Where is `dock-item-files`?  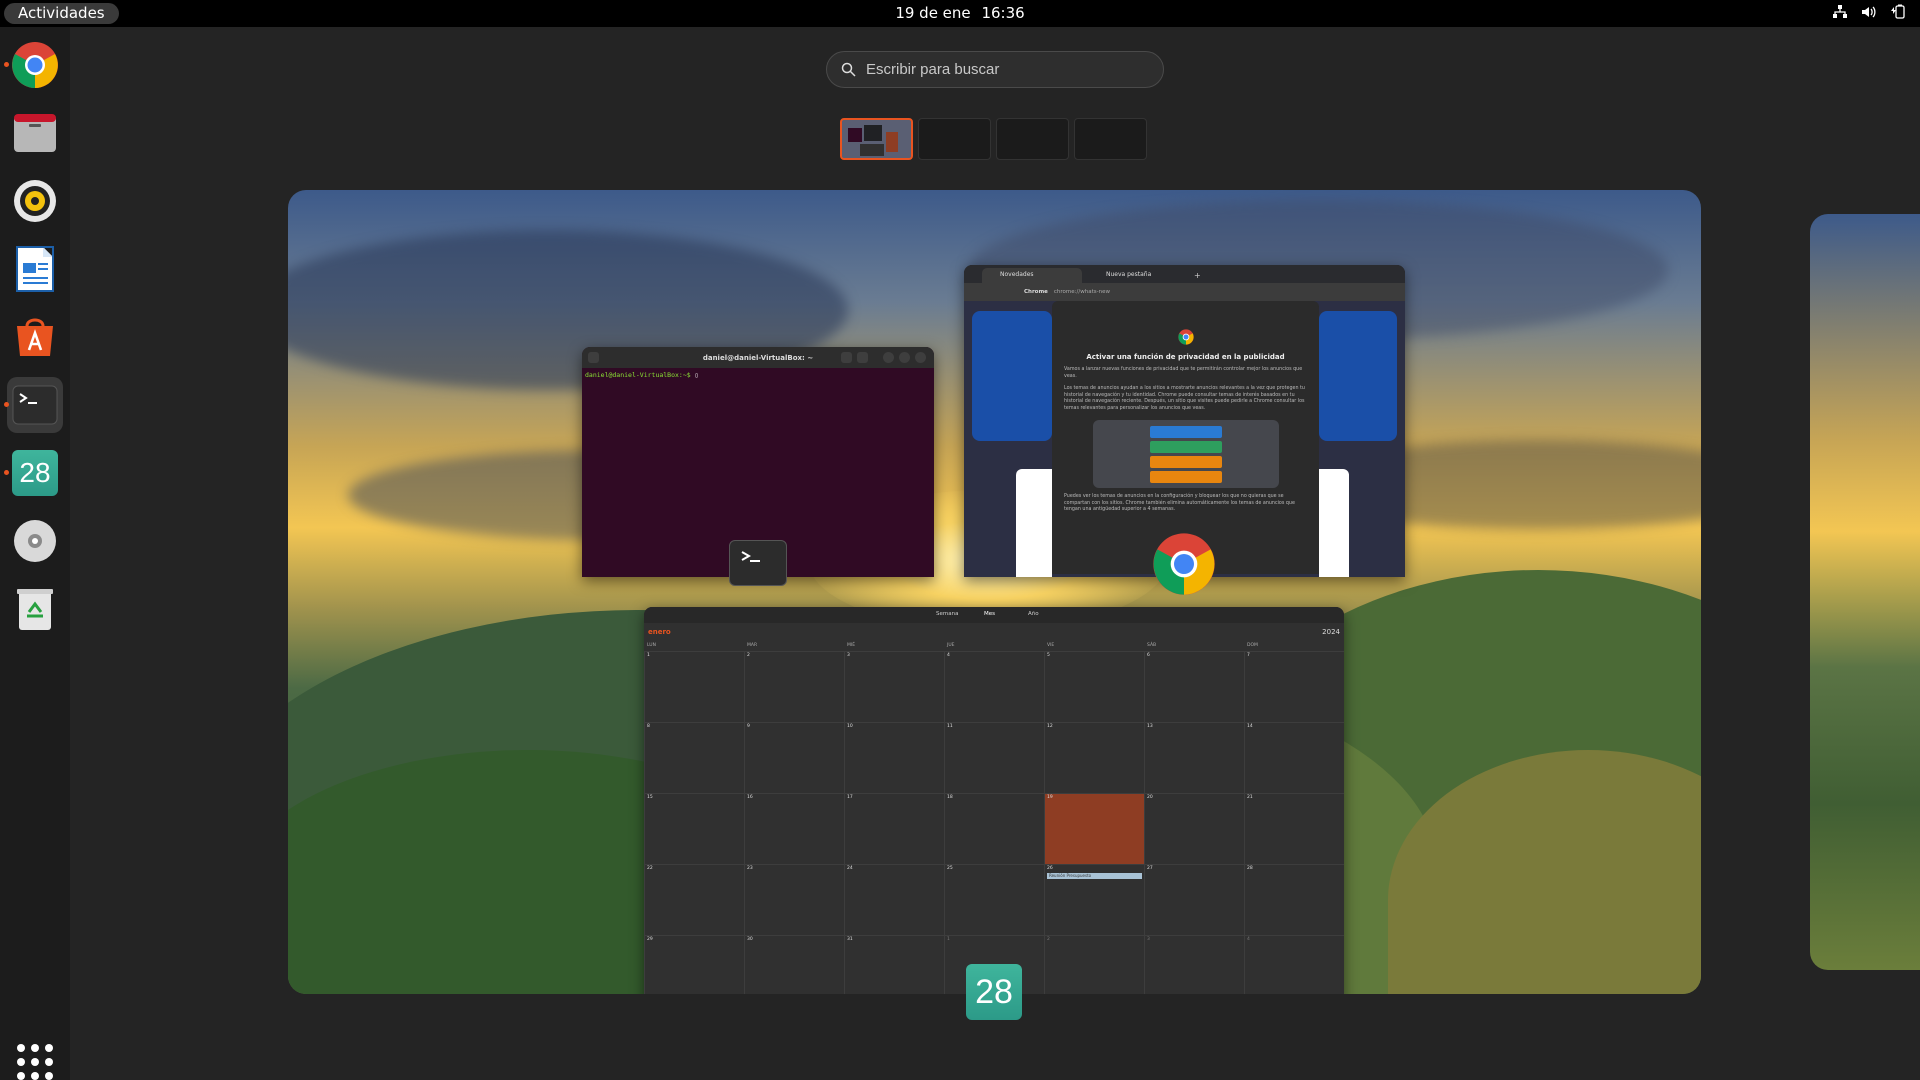
dock-item-files is located at coordinates (35, 133).